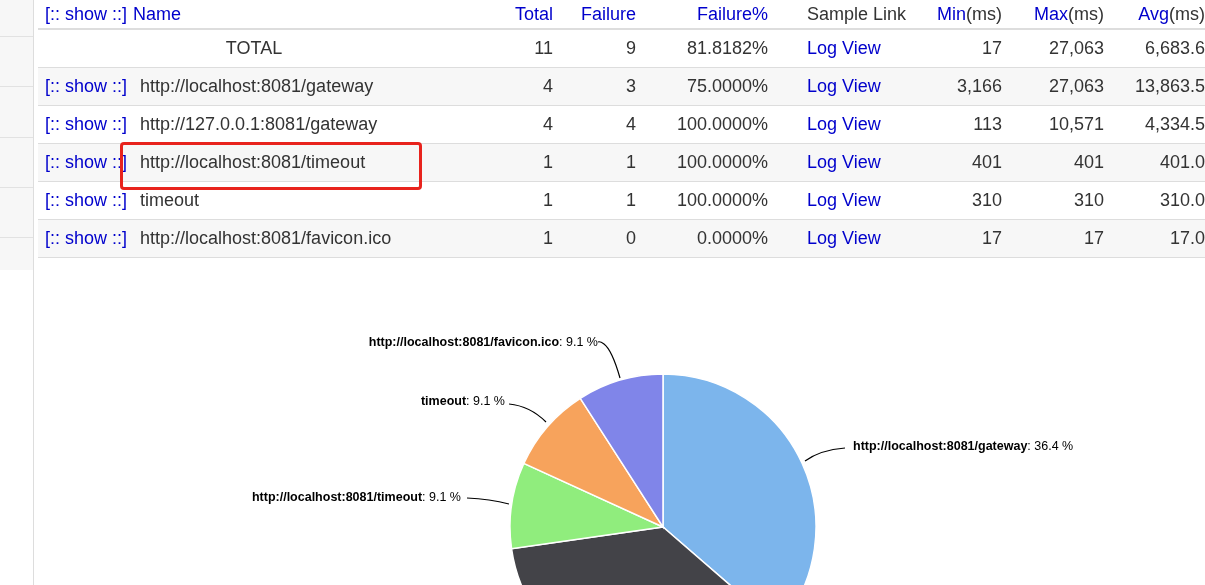 This screenshot has width=1205, height=585. What do you see at coordinates (483, 342) in the screenshot?
I see `slice-label: http://localhost:8081/favicon.ico: 9.1 %` at bounding box center [483, 342].